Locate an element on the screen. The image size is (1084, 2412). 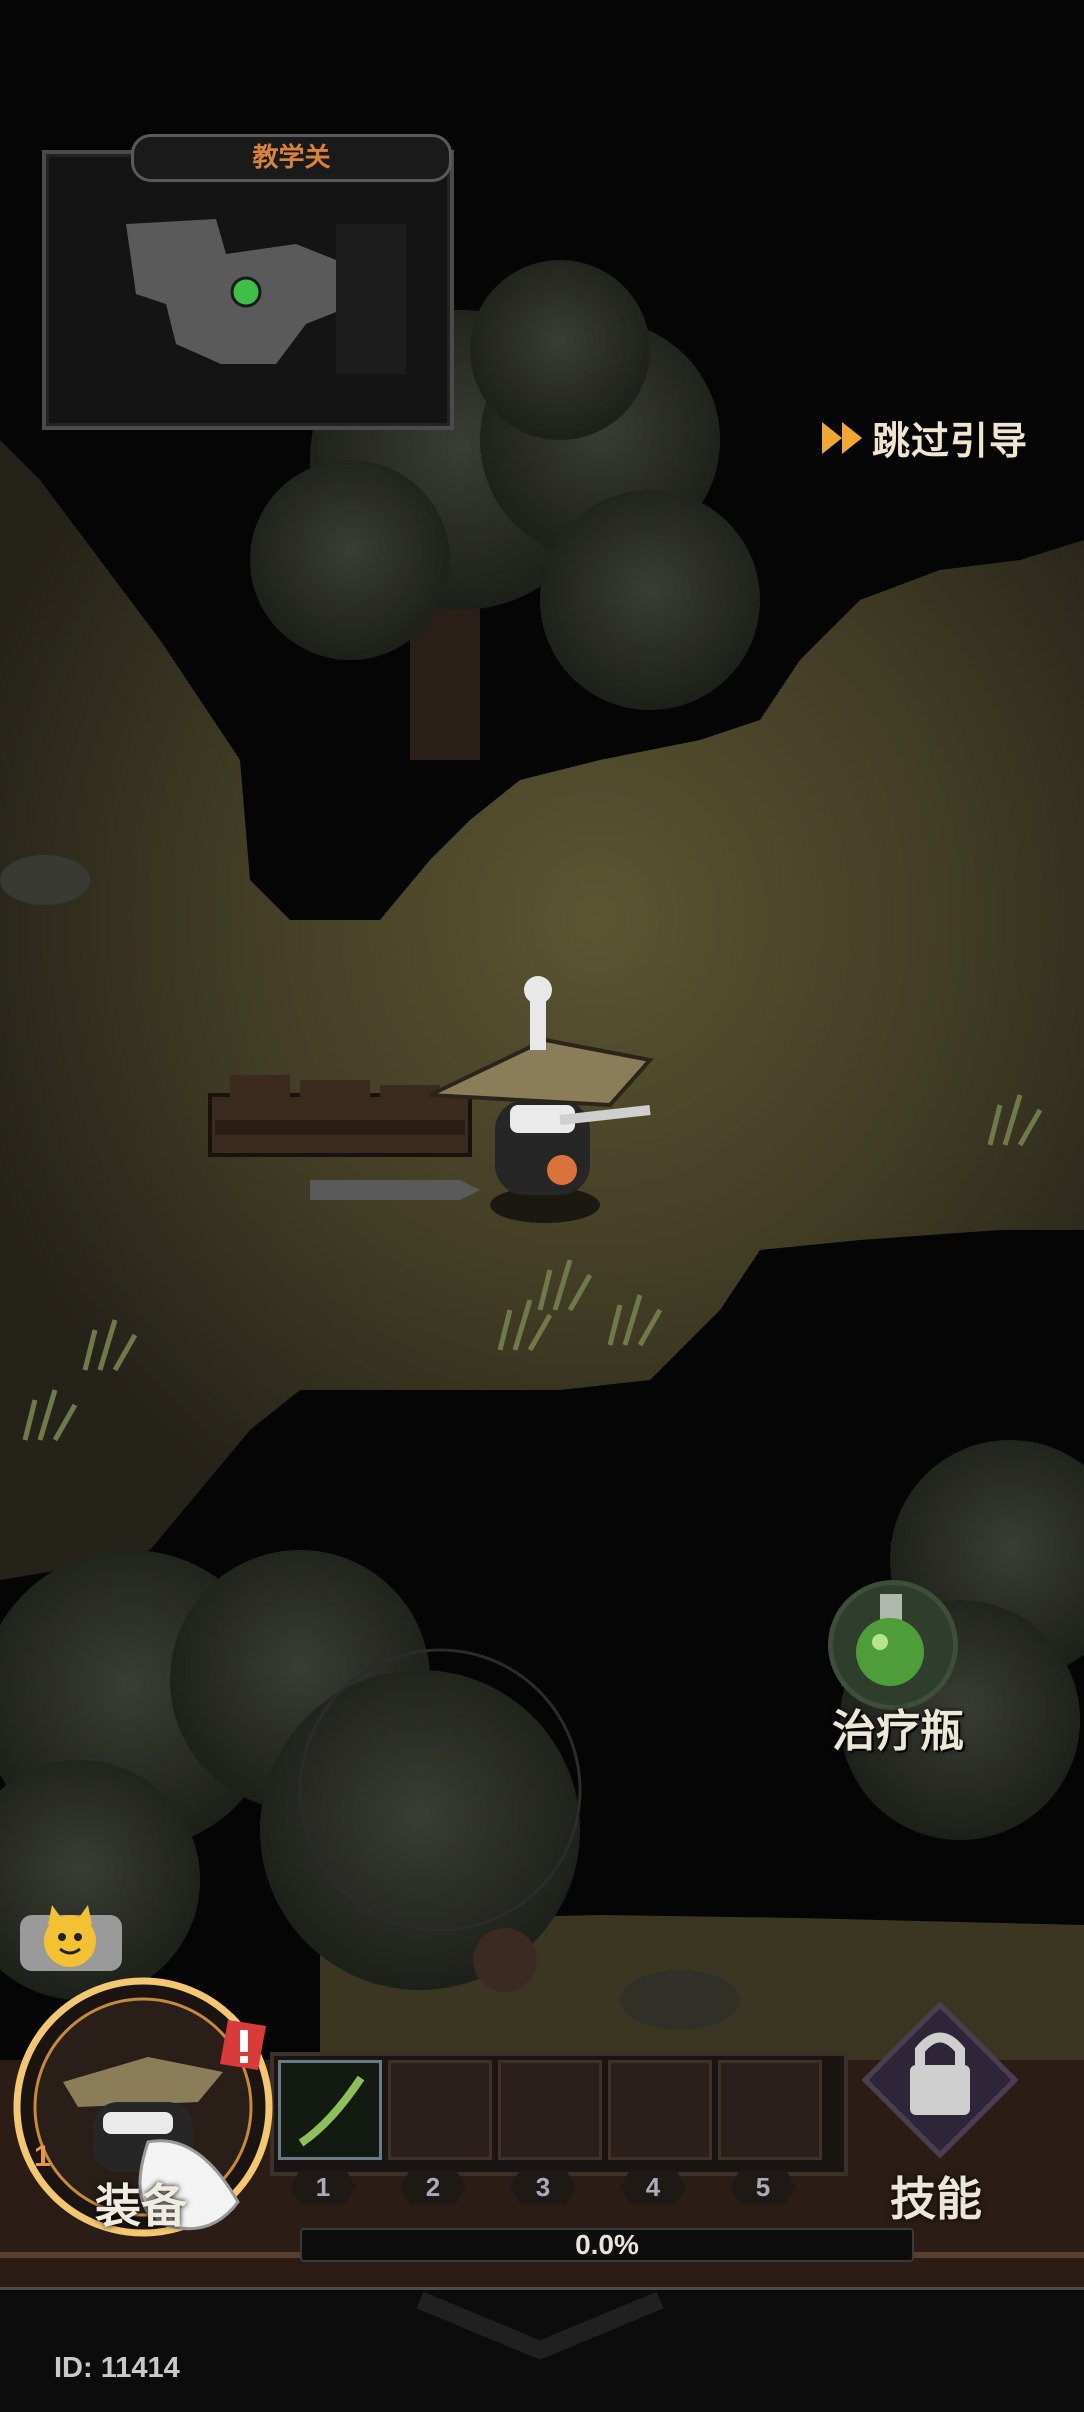
healing-potion-button: 治疗瓶 is located at coordinates (903, 1668).